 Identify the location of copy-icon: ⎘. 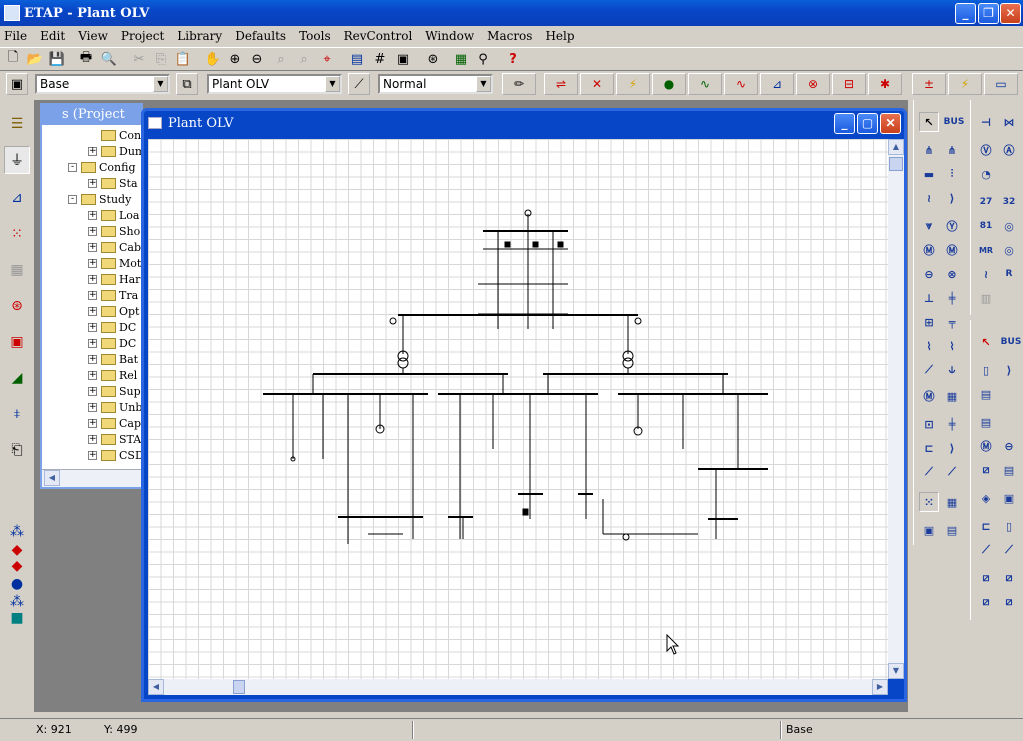
(161, 59).